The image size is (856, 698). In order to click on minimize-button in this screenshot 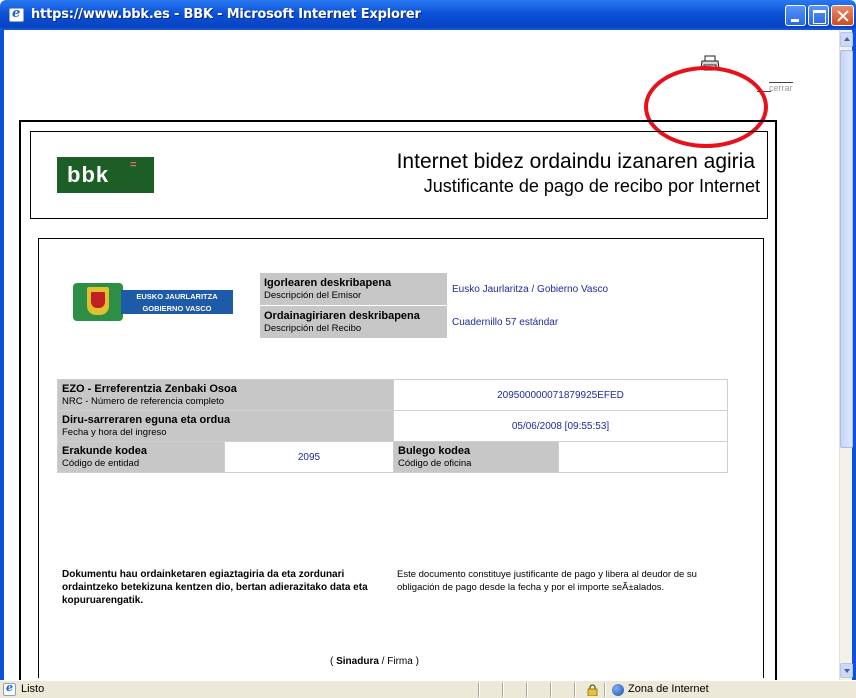, I will do `click(795, 15)`.